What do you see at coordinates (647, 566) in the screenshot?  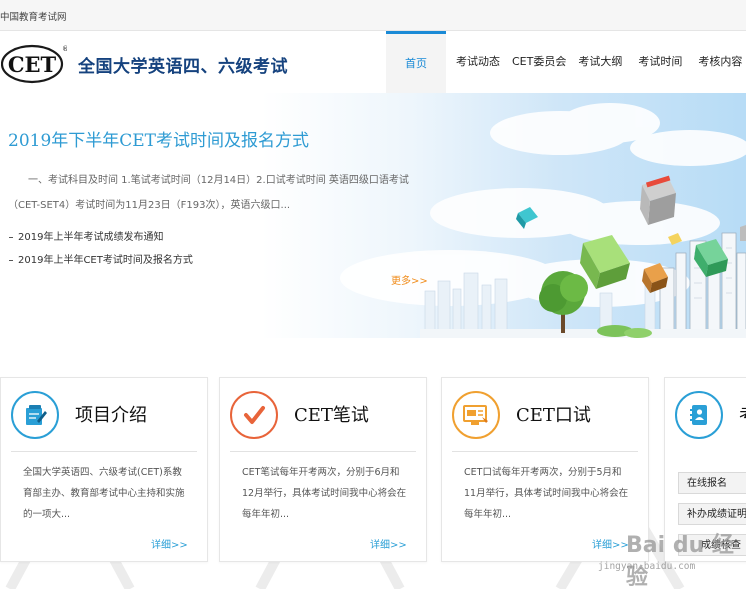 I see `watermark-url: jingyan.baidu.com` at bounding box center [647, 566].